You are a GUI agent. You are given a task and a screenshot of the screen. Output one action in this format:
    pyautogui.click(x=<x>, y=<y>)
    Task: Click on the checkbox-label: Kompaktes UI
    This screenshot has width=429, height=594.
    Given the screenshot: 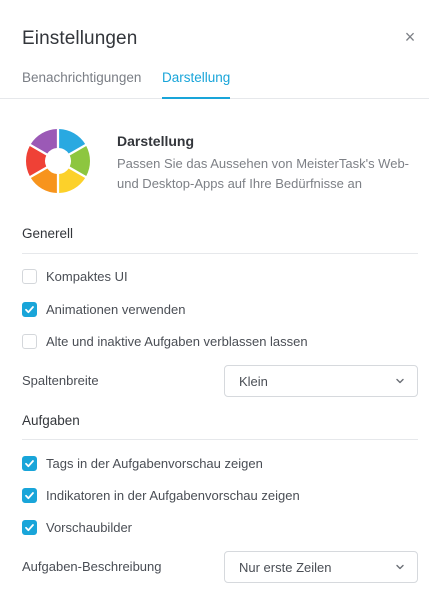 What is the action you would take?
    pyautogui.click(x=87, y=276)
    